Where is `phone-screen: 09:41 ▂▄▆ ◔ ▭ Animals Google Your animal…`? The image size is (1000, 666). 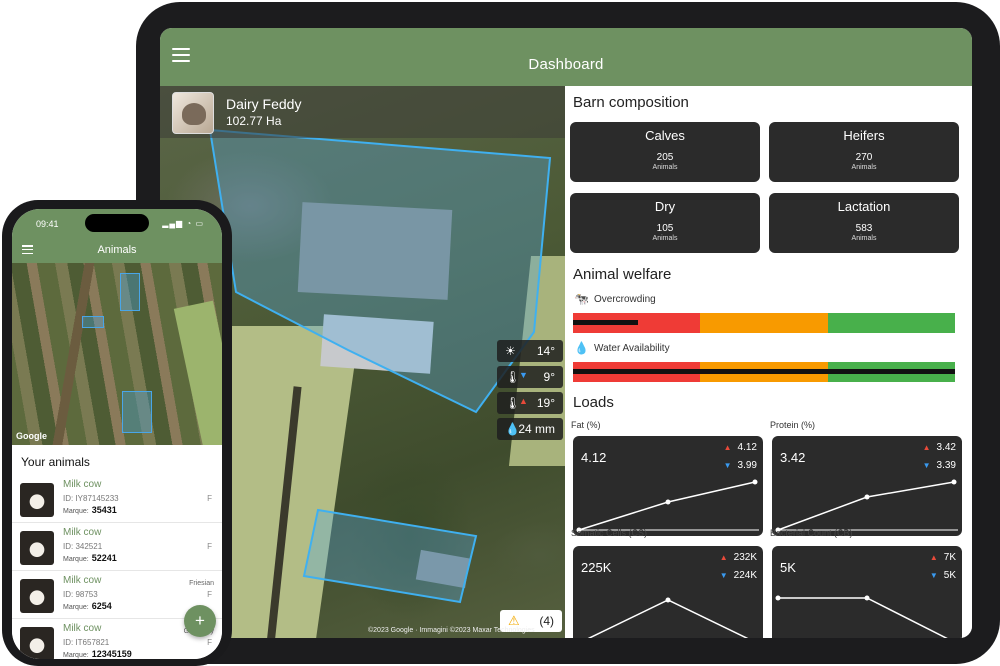
phone-screen: 09:41 ▂▄▆ ◔ ▭ Animals Google Your animal… is located at coordinates (117, 434).